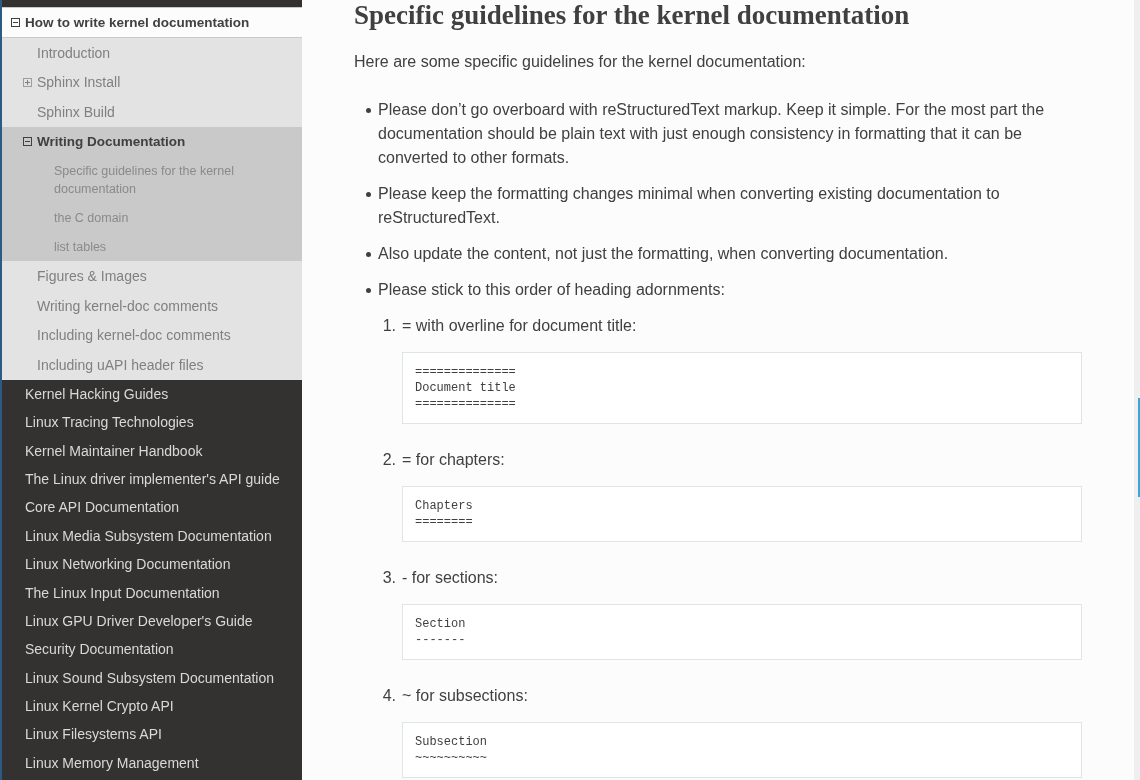 The height and width of the screenshot is (780, 1140). What do you see at coordinates (152, 422) in the screenshot?
I see `sidebar-link: Linux Tracing Technologies` at bounding box center [152, 422].